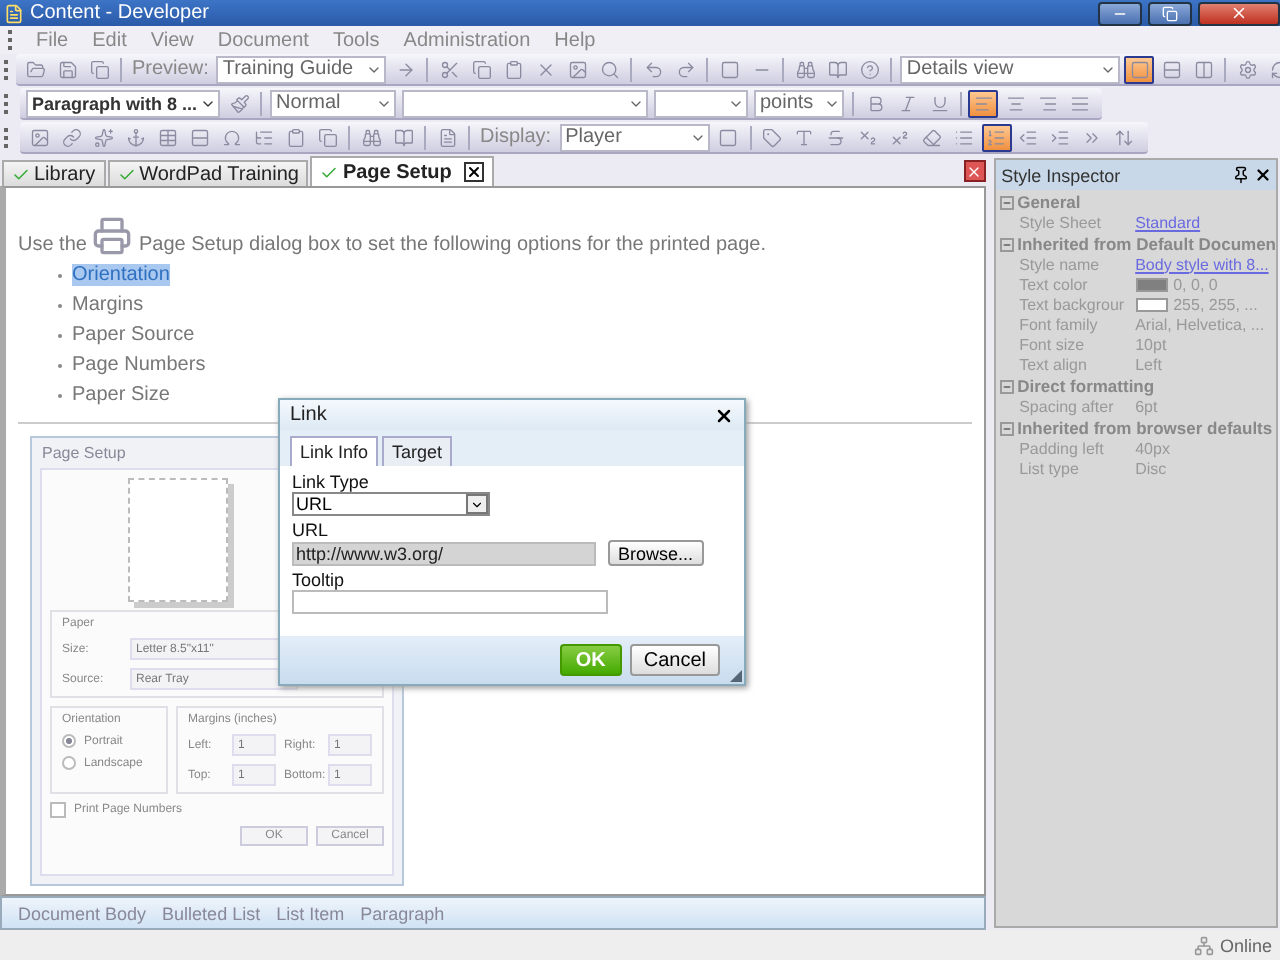 The image size is (1280, 960). What do you see at coordinates (575, 40) in the screenshot?
I see `menu-item: Help` at bounding box center [575, 40].